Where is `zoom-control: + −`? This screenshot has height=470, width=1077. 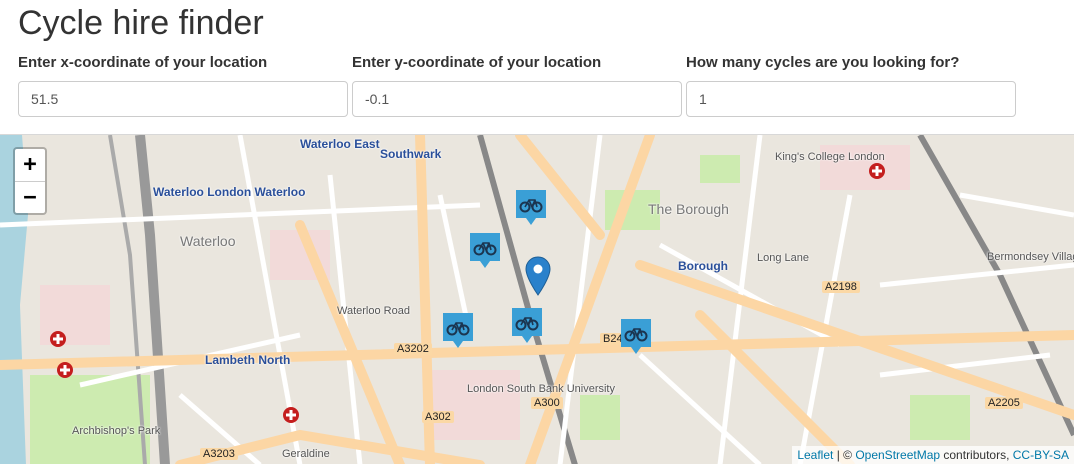
zoom-control: + − is located at coordinates (30, 181).